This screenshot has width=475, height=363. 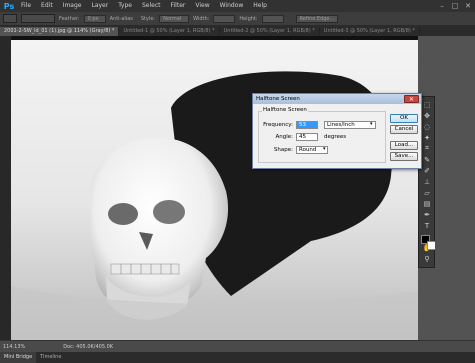 I want to click on width-input, so click(x=224, y=18).